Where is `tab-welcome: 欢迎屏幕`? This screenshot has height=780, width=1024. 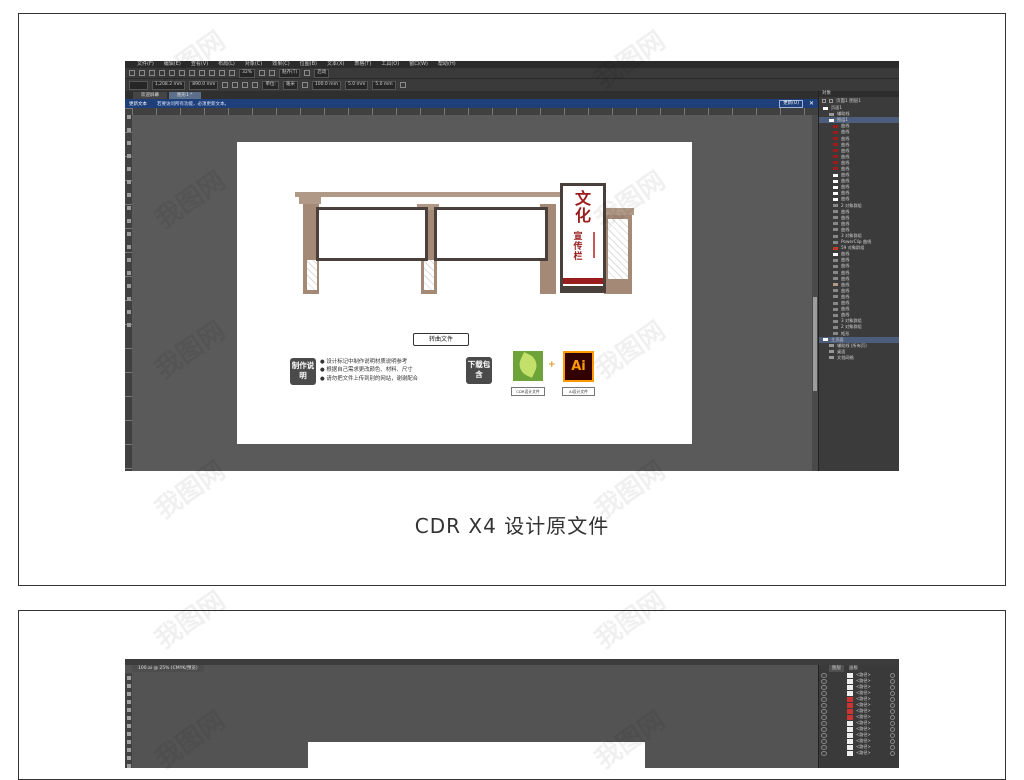
tab-welcome: 欢迎屏幕 is located at coordinates (150, 95).